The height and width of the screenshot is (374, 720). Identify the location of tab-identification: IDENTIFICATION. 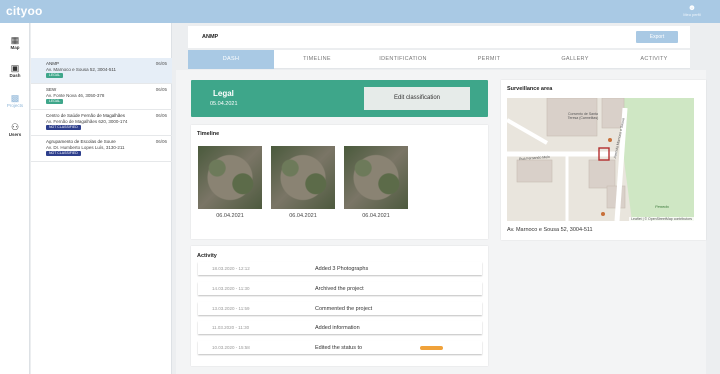
(403, 59).